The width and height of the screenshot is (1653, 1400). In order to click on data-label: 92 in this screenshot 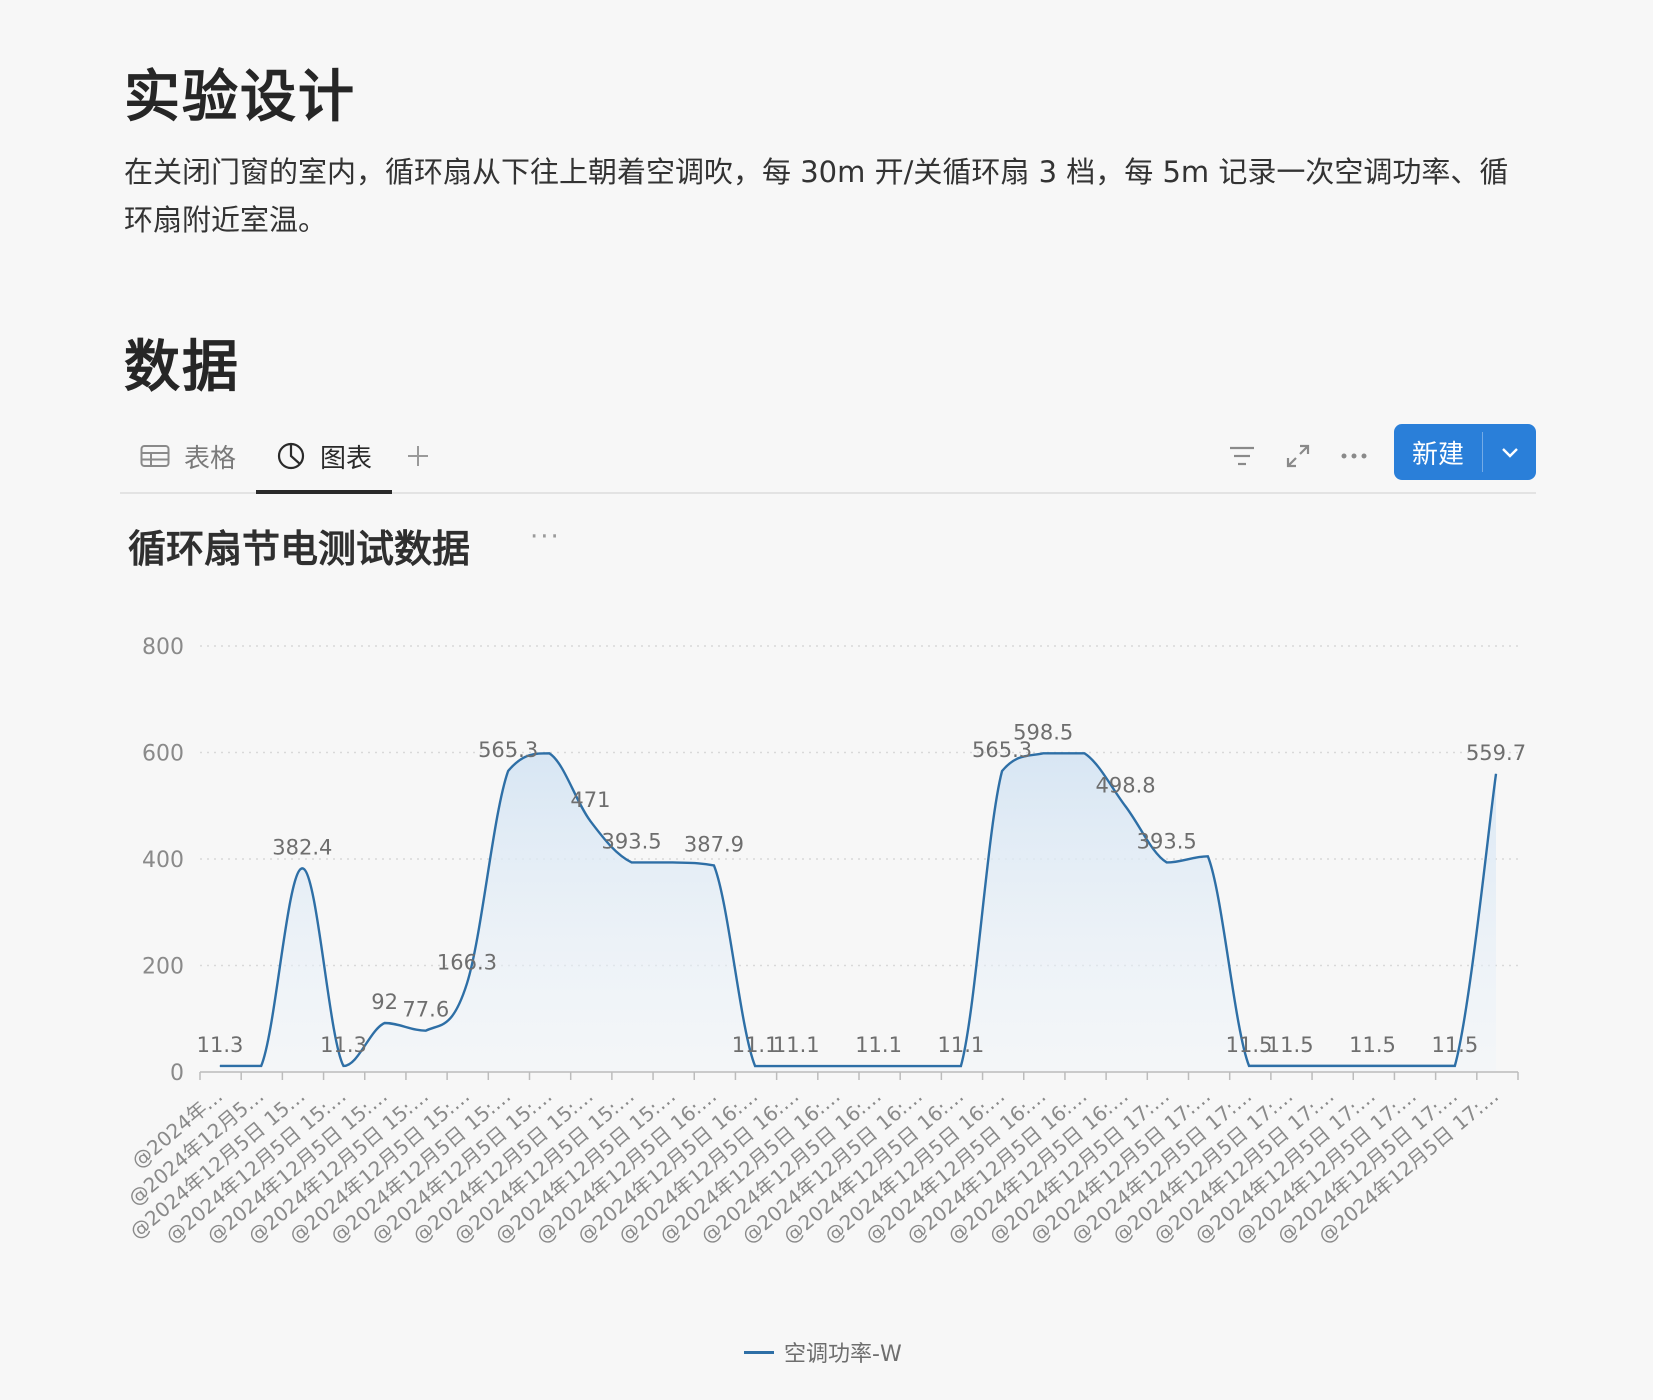, I will do `click(384, 1002)`.